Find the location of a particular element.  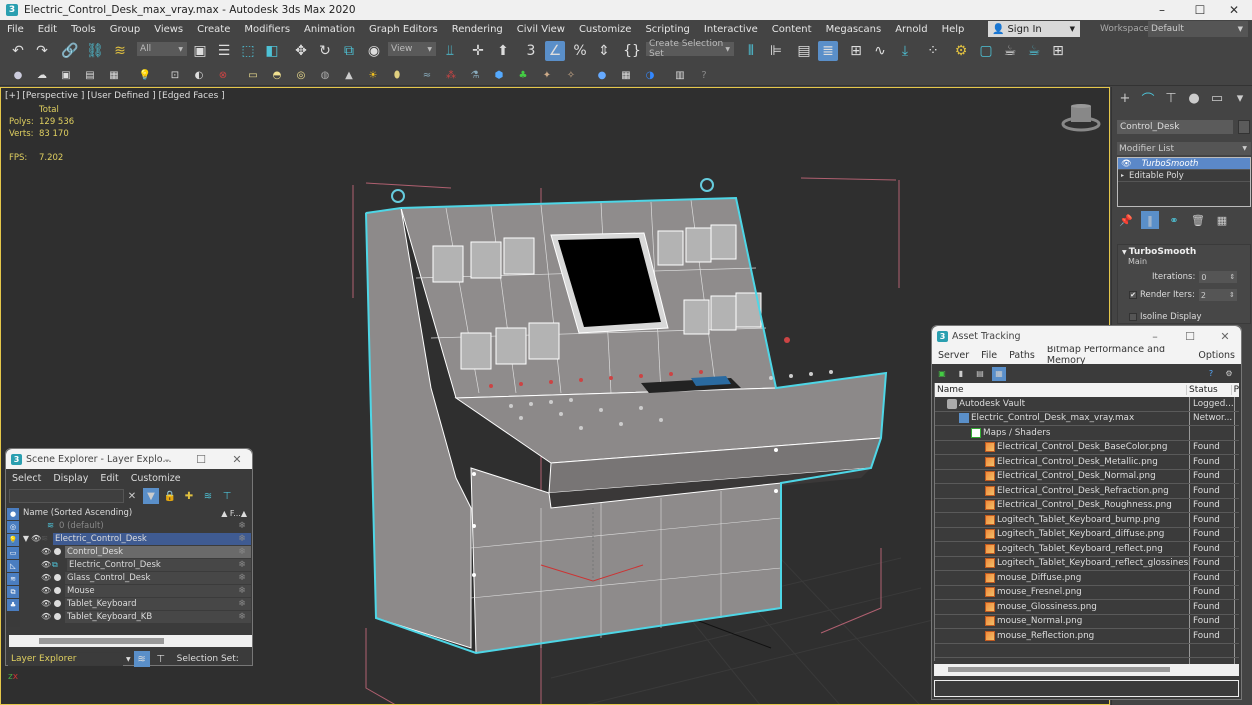

asset-row: mouse_Normal.png Found is located at coordinates (1087, 621).